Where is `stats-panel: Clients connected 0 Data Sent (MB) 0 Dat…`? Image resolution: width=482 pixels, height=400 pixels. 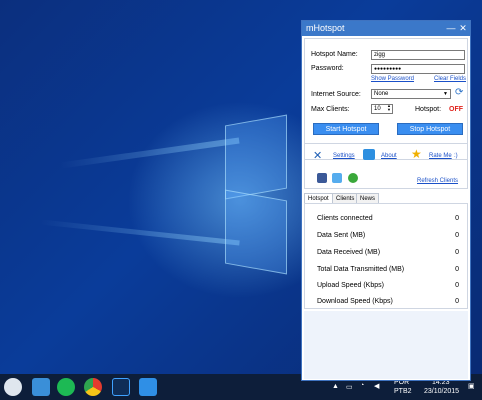 stats-panel: Clients connected 0 Data Sent (MB) 0 Dat… is located at coordinates (386, 256).